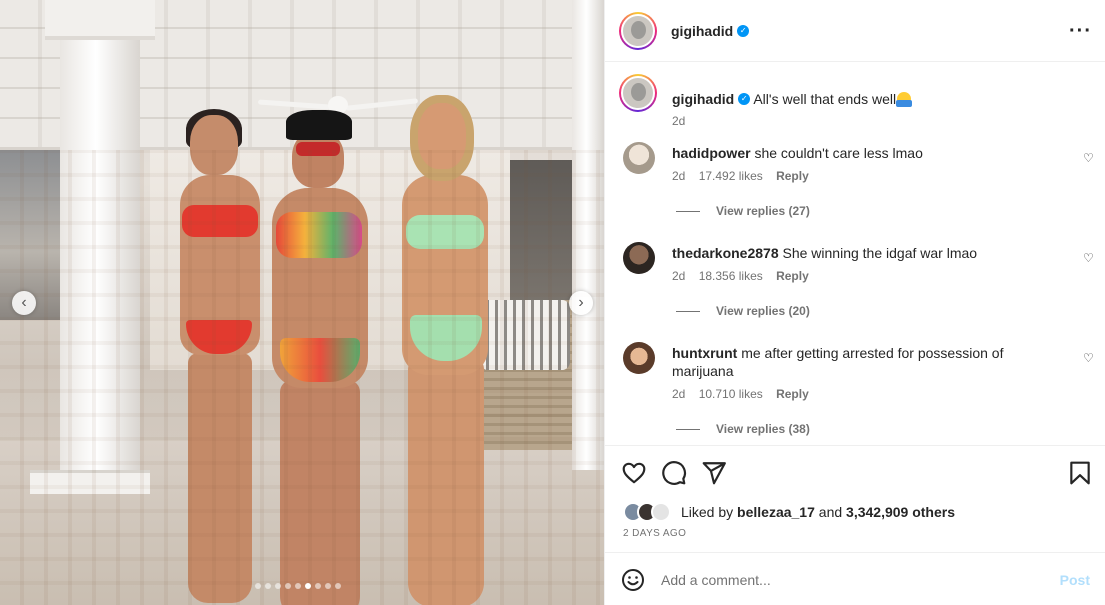 Image resolution: width=1105 pixels, height=605 pixels. What do you see at coordinates (725, 253) in the screenshot?
I see `commenter-username: thedarkone2878` at bounding box center [725, 253].